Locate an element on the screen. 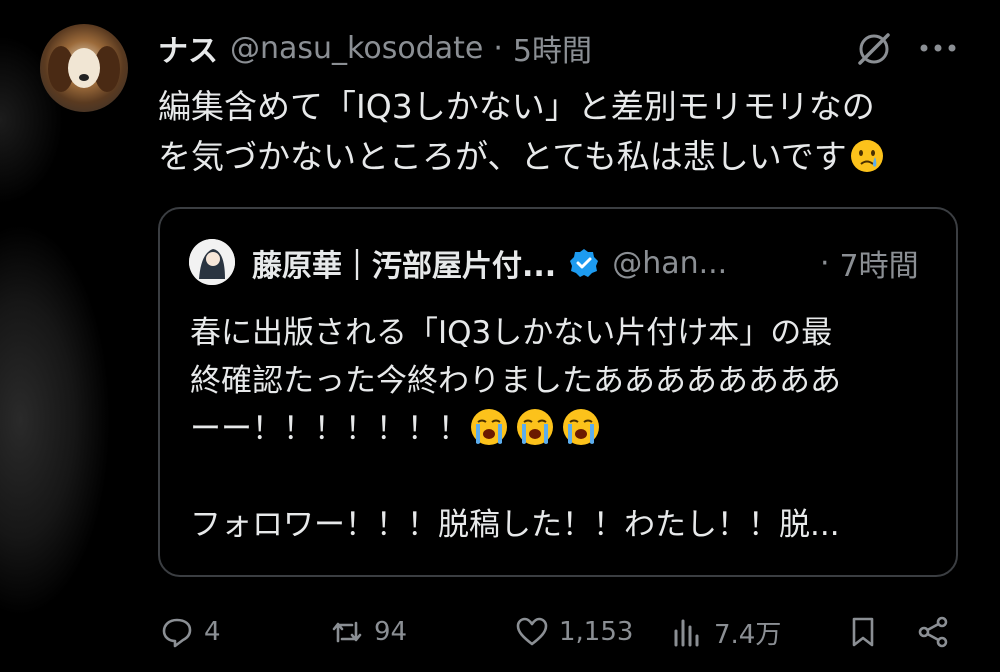  reply-button: 4 is located at coordinates (190, 632).